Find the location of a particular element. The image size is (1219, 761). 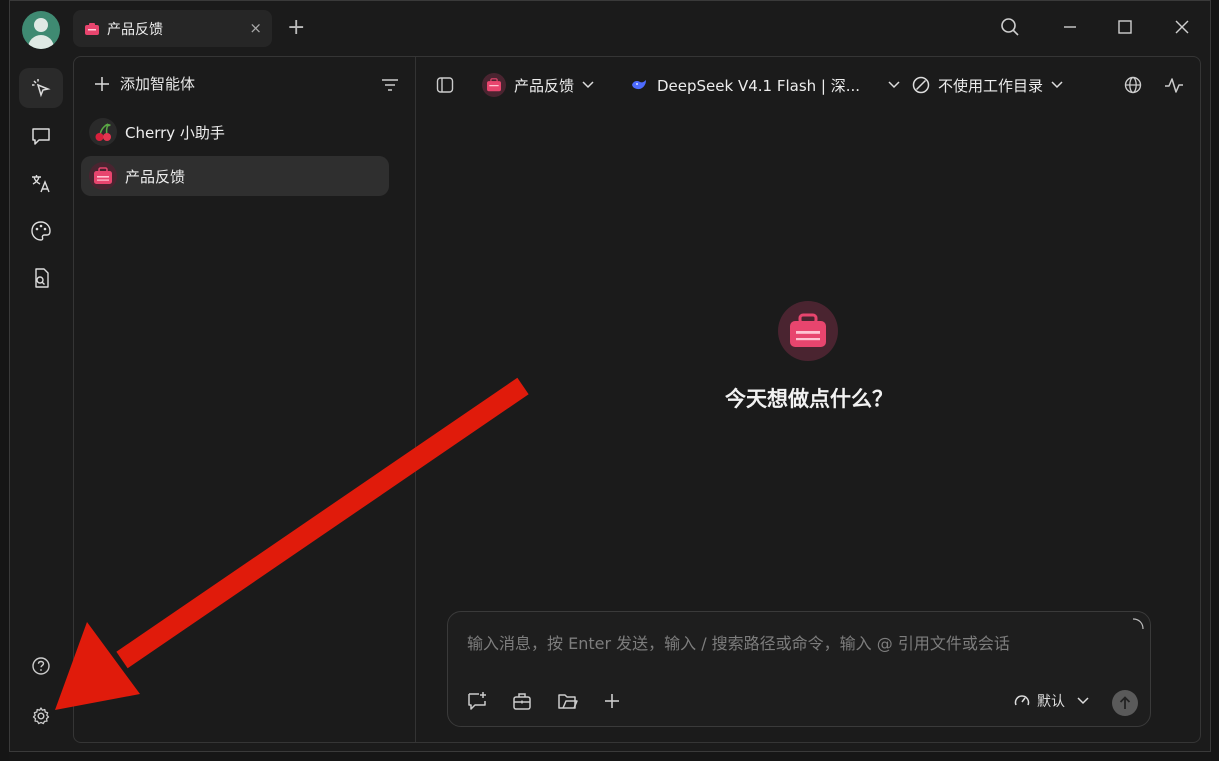

agent-selector: 产品反馈 is located at coordinates (538, 85).